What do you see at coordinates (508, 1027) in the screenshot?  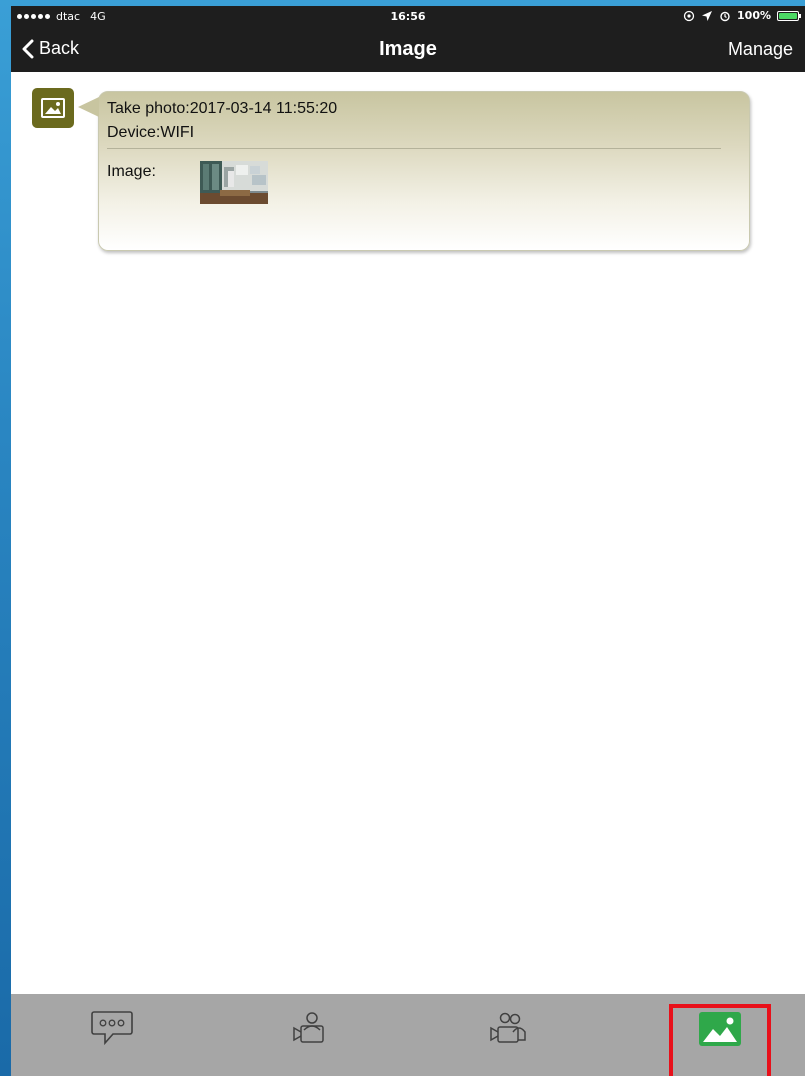 I see `video-camera-group-icon` at bounding box center [508, 1027].